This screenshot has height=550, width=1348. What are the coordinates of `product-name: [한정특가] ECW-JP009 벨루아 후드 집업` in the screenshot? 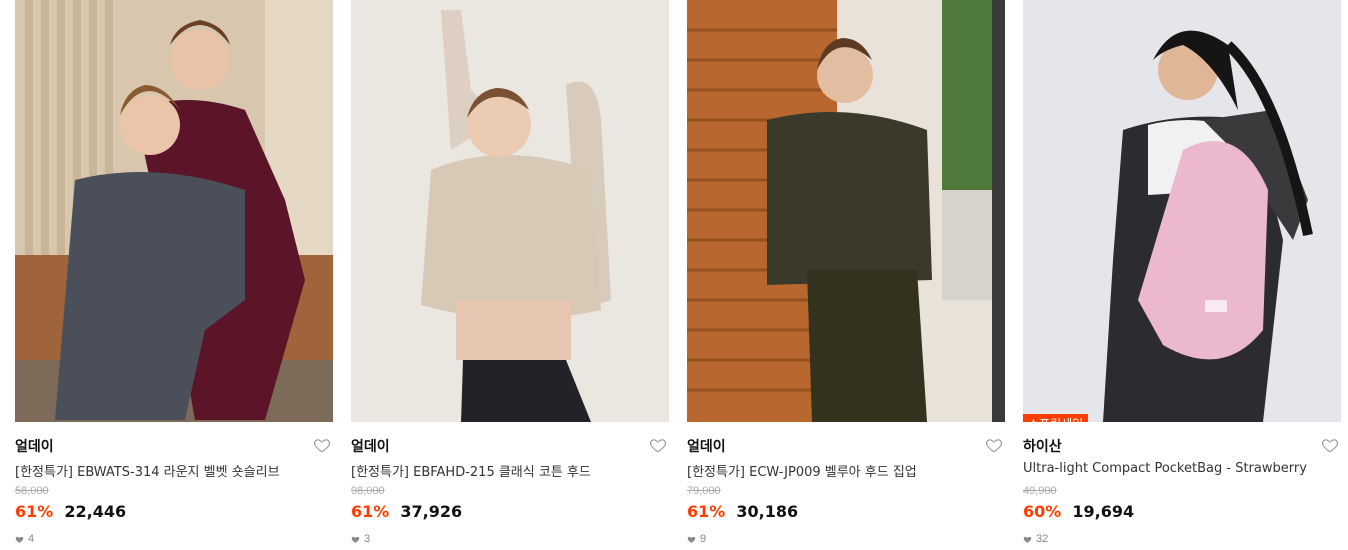 It's located at (846, 470).